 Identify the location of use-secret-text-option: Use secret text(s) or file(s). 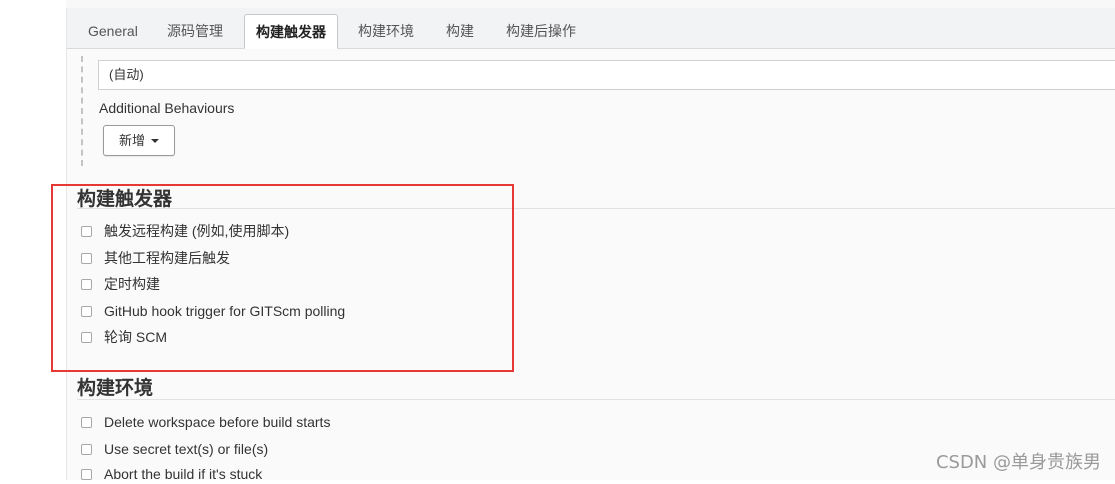
(174, 449).